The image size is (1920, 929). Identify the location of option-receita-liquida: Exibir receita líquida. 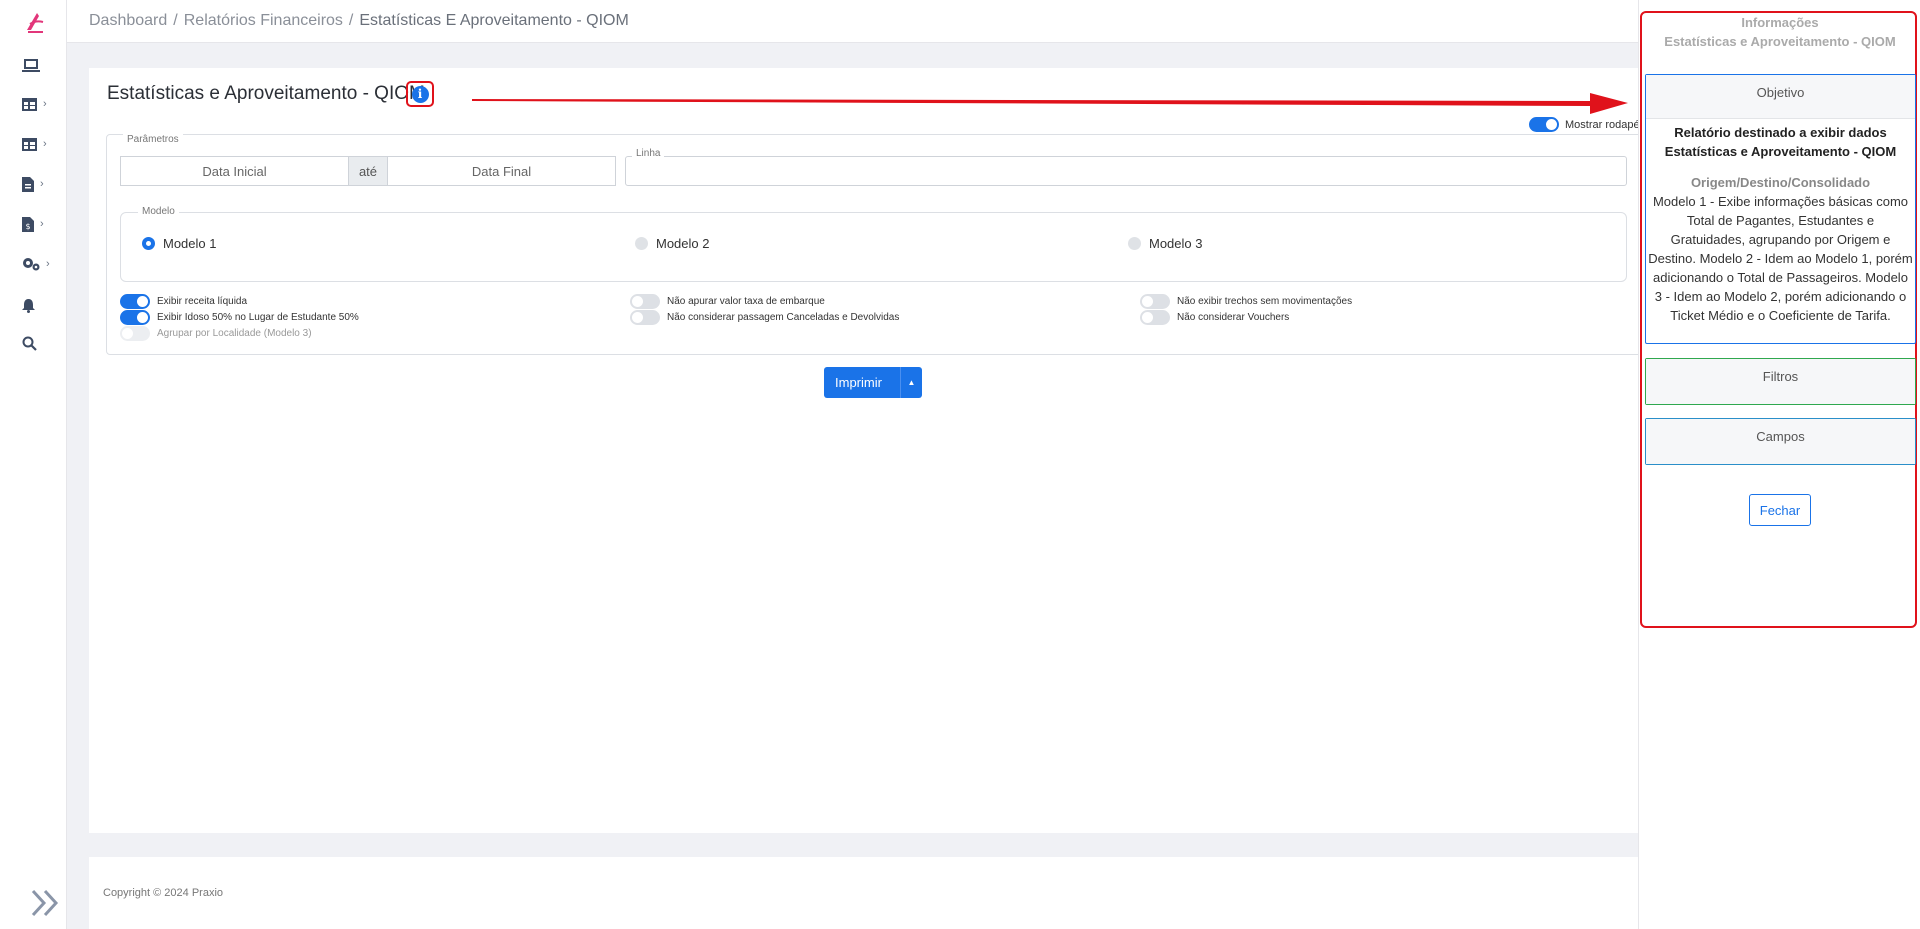
(183, 301).